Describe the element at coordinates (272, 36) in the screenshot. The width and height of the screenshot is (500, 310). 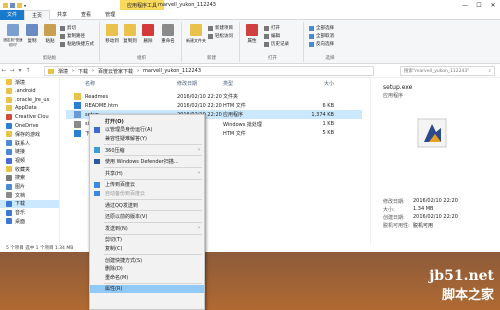
I see `edit-button: 编辑` at that location.